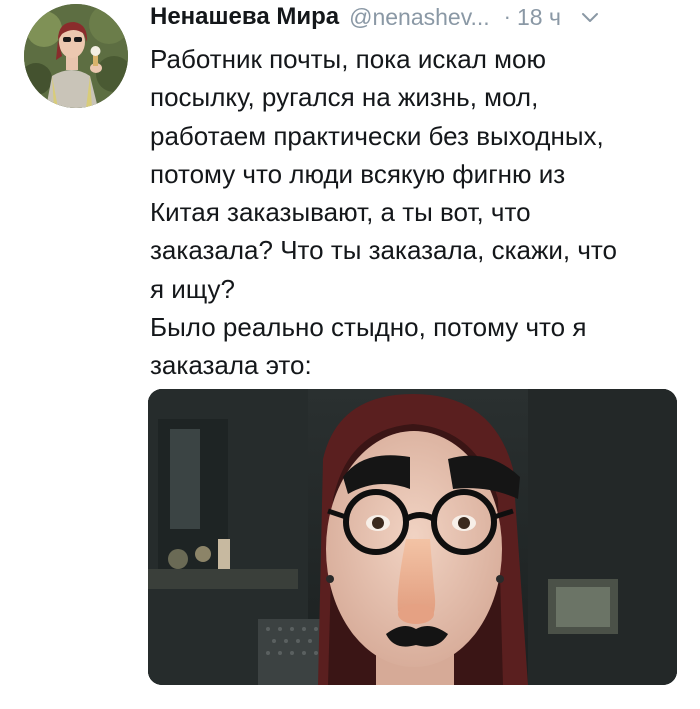 Image resolution: width=700 pixels, height=709 pixels. What do you see at coordinates (539, 17) in the screenshot?
I see `timestamp: 18 ч` at bounding box center [539, 17].